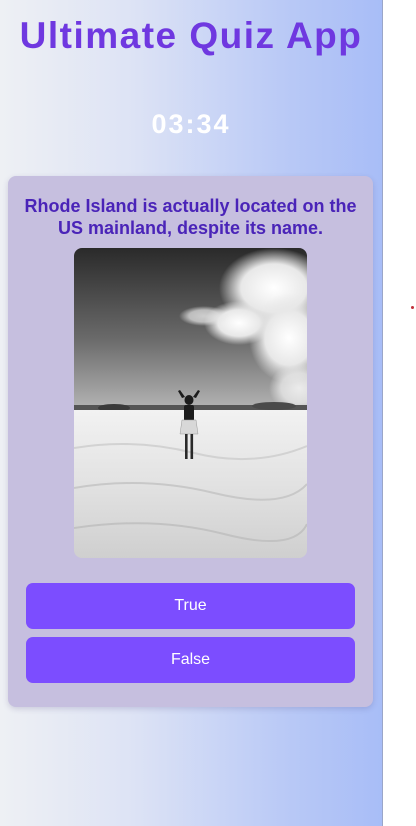 The image size is (416, 826). Describe the element at coordinates (191, 124) in the screenshot. I see `countdown-timer: 03:34` at that location.